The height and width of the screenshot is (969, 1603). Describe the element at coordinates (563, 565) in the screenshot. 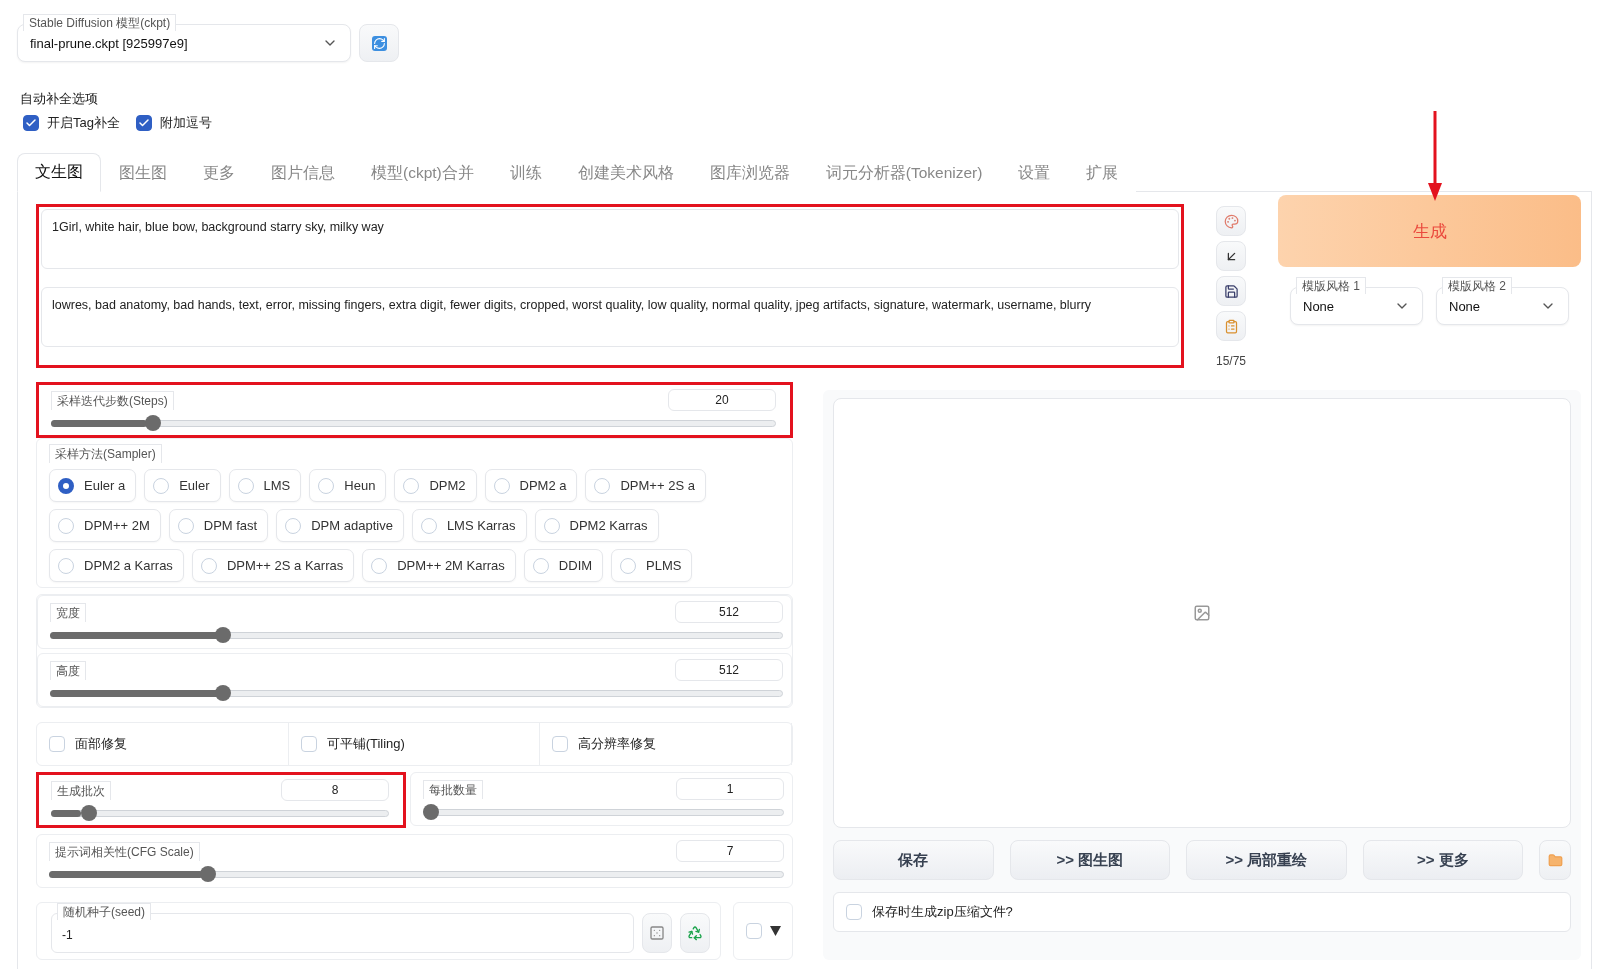

I see `sampler-option: DDIM` at that location.